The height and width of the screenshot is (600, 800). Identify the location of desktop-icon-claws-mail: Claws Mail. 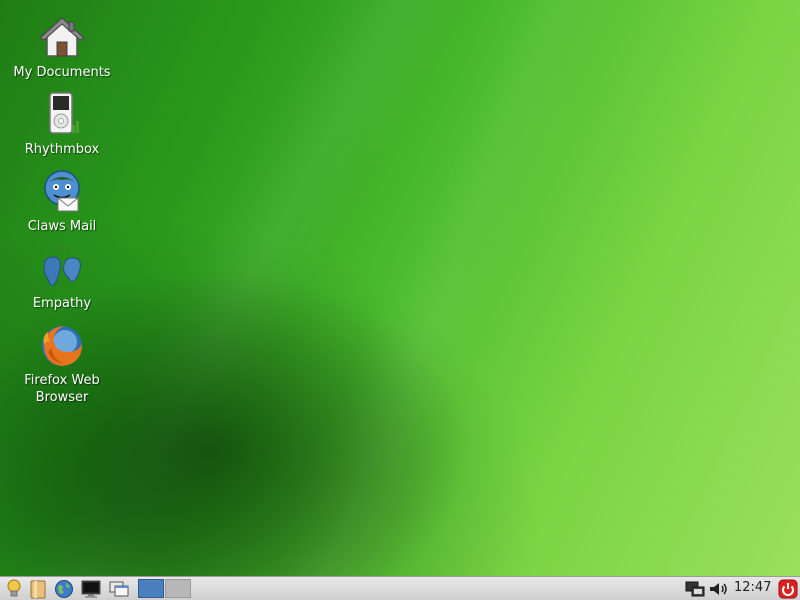
(62, 201).